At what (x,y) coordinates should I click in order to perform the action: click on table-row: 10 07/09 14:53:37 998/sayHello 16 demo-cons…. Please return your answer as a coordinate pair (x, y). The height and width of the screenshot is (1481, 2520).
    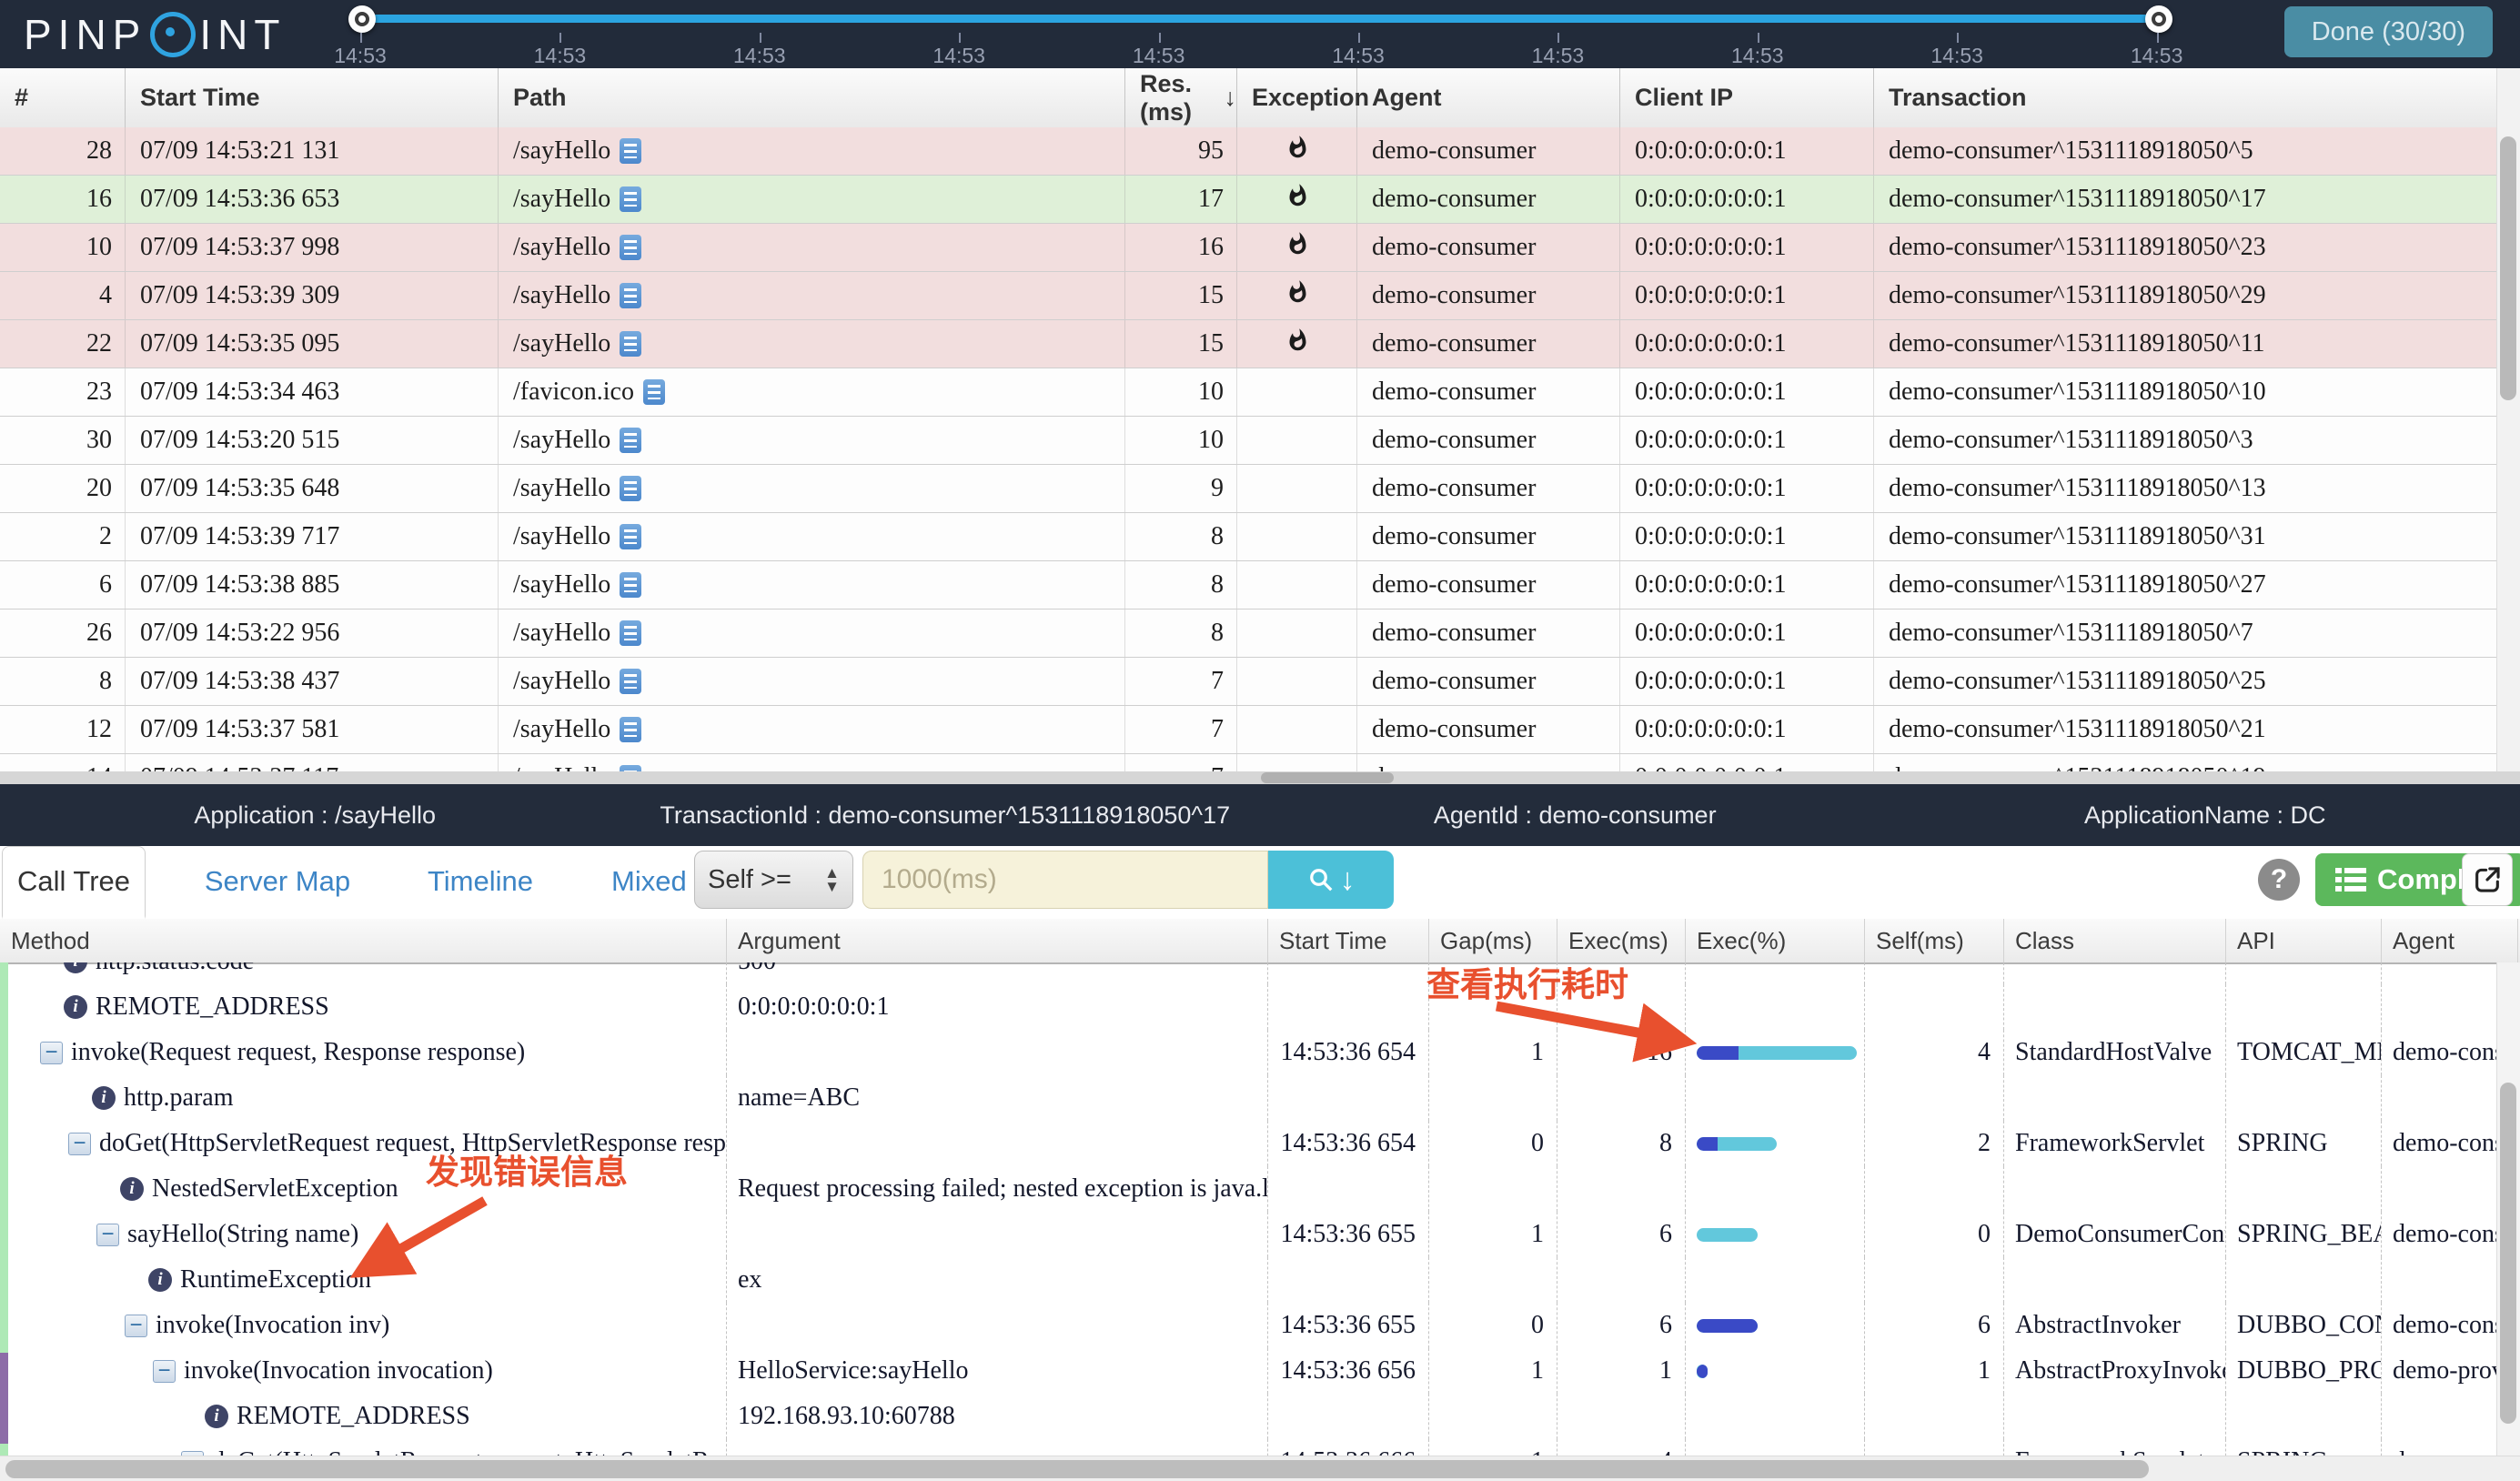
    Looking at the image, I should click on (1248, 248).